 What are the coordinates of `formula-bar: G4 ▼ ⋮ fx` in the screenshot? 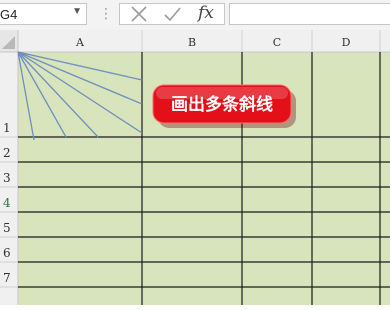 It's located at (195, 15).